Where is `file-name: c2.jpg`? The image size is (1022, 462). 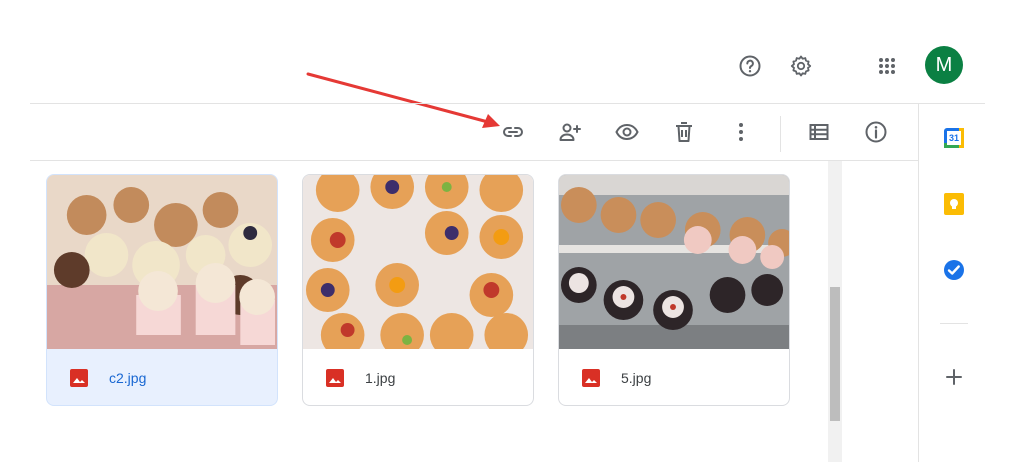
file-name: c2.jpg is located at coordinates (128, 378).